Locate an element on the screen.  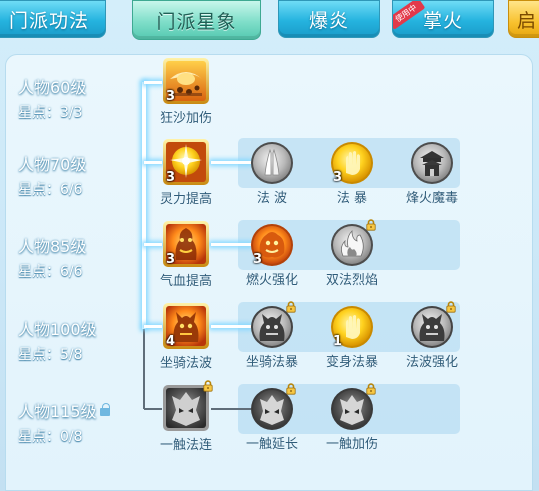
skill-magic-wave-boost: 法波强化 is located at coordinates (432, 337).